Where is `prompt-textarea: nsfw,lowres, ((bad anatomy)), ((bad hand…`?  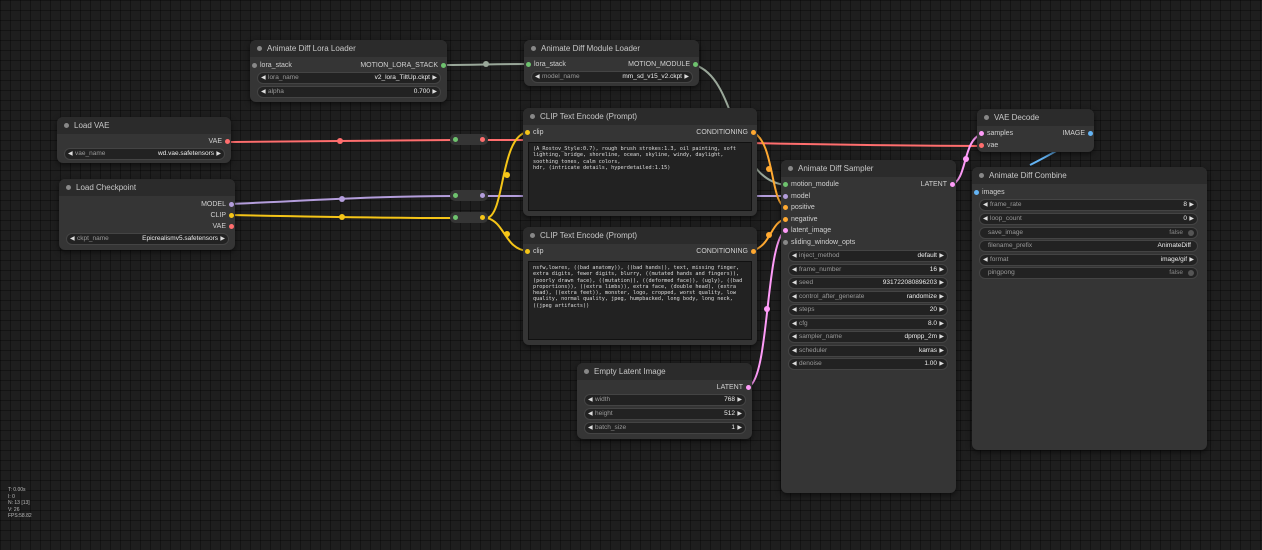 prompt-textarea: nsfw,lowres, ((bad anatomy)), ((bad hand… is located at coordinates (640, 300).